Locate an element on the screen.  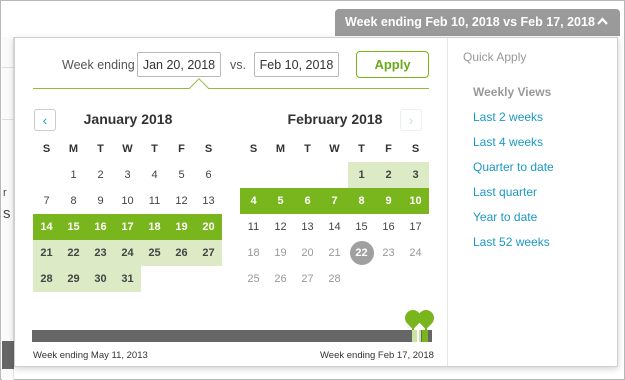
calendar-day-in-range: 31 is located at coordinates (127, 279).